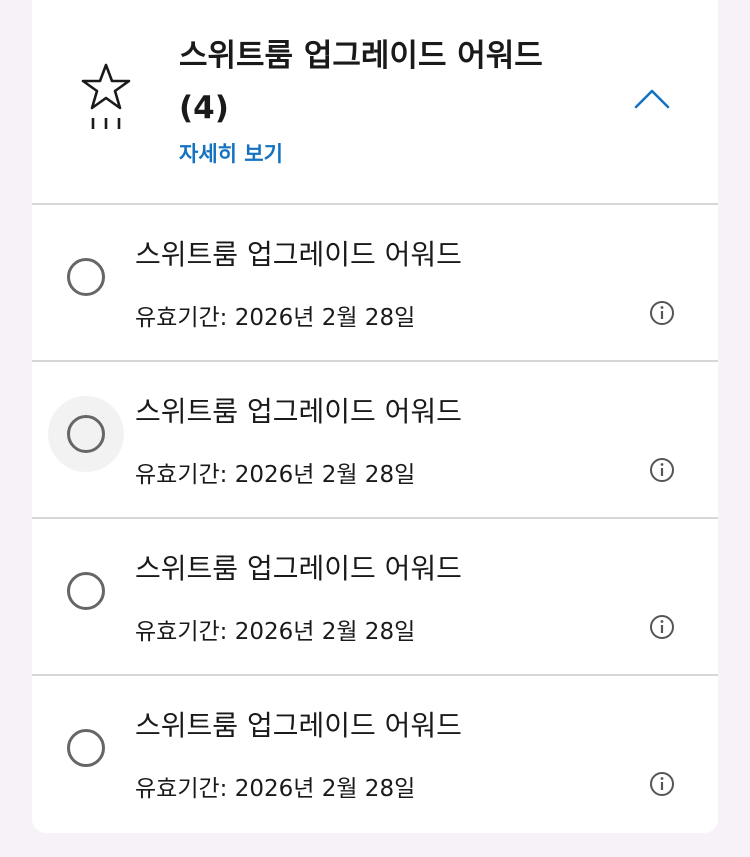 The image size is (750, 857). What do you see at coordinates (231, 153) in the screenshot?
I see `view-details-link: 자세히 보기` at bounding box center [231, 153].